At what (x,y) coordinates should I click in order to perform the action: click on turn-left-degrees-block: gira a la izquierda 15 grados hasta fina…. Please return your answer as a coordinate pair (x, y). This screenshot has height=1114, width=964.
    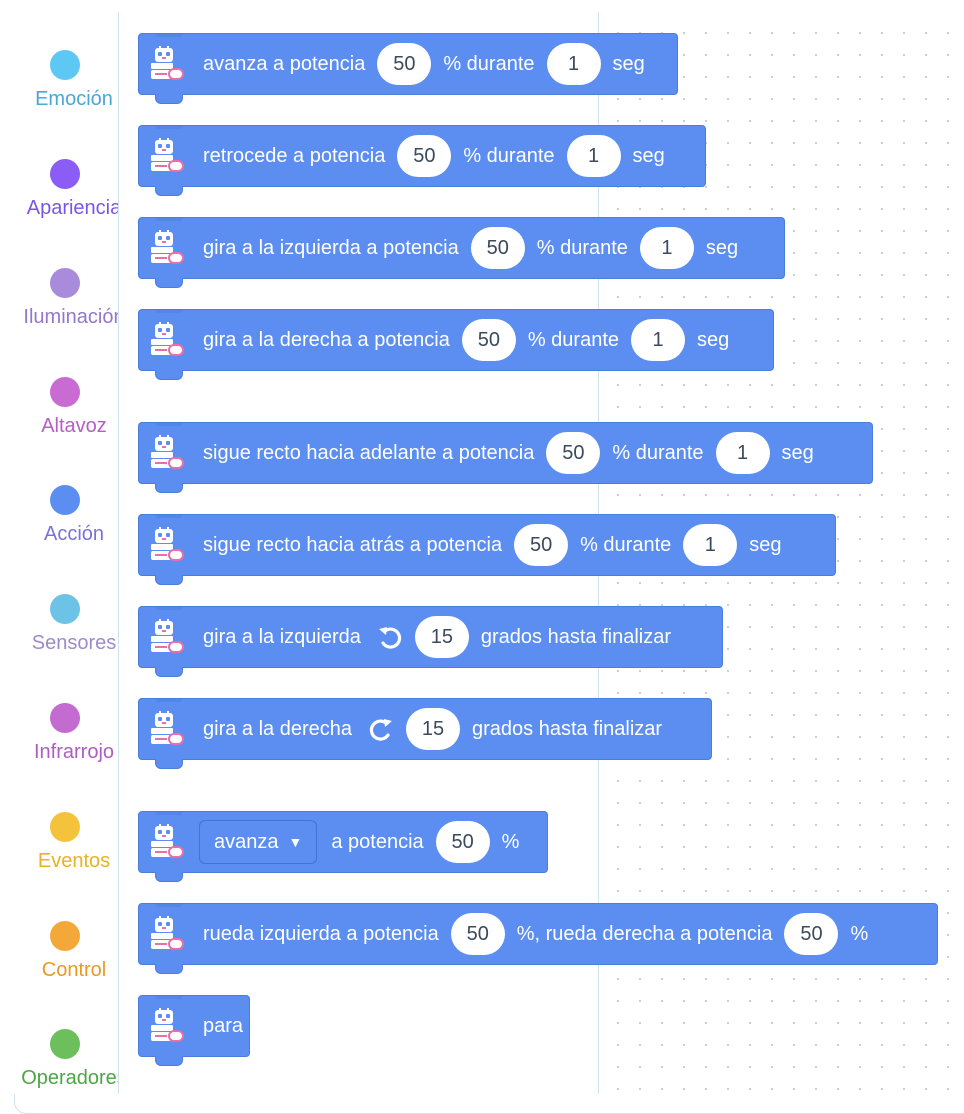
    Looking at the image, I should click on (430, 641).